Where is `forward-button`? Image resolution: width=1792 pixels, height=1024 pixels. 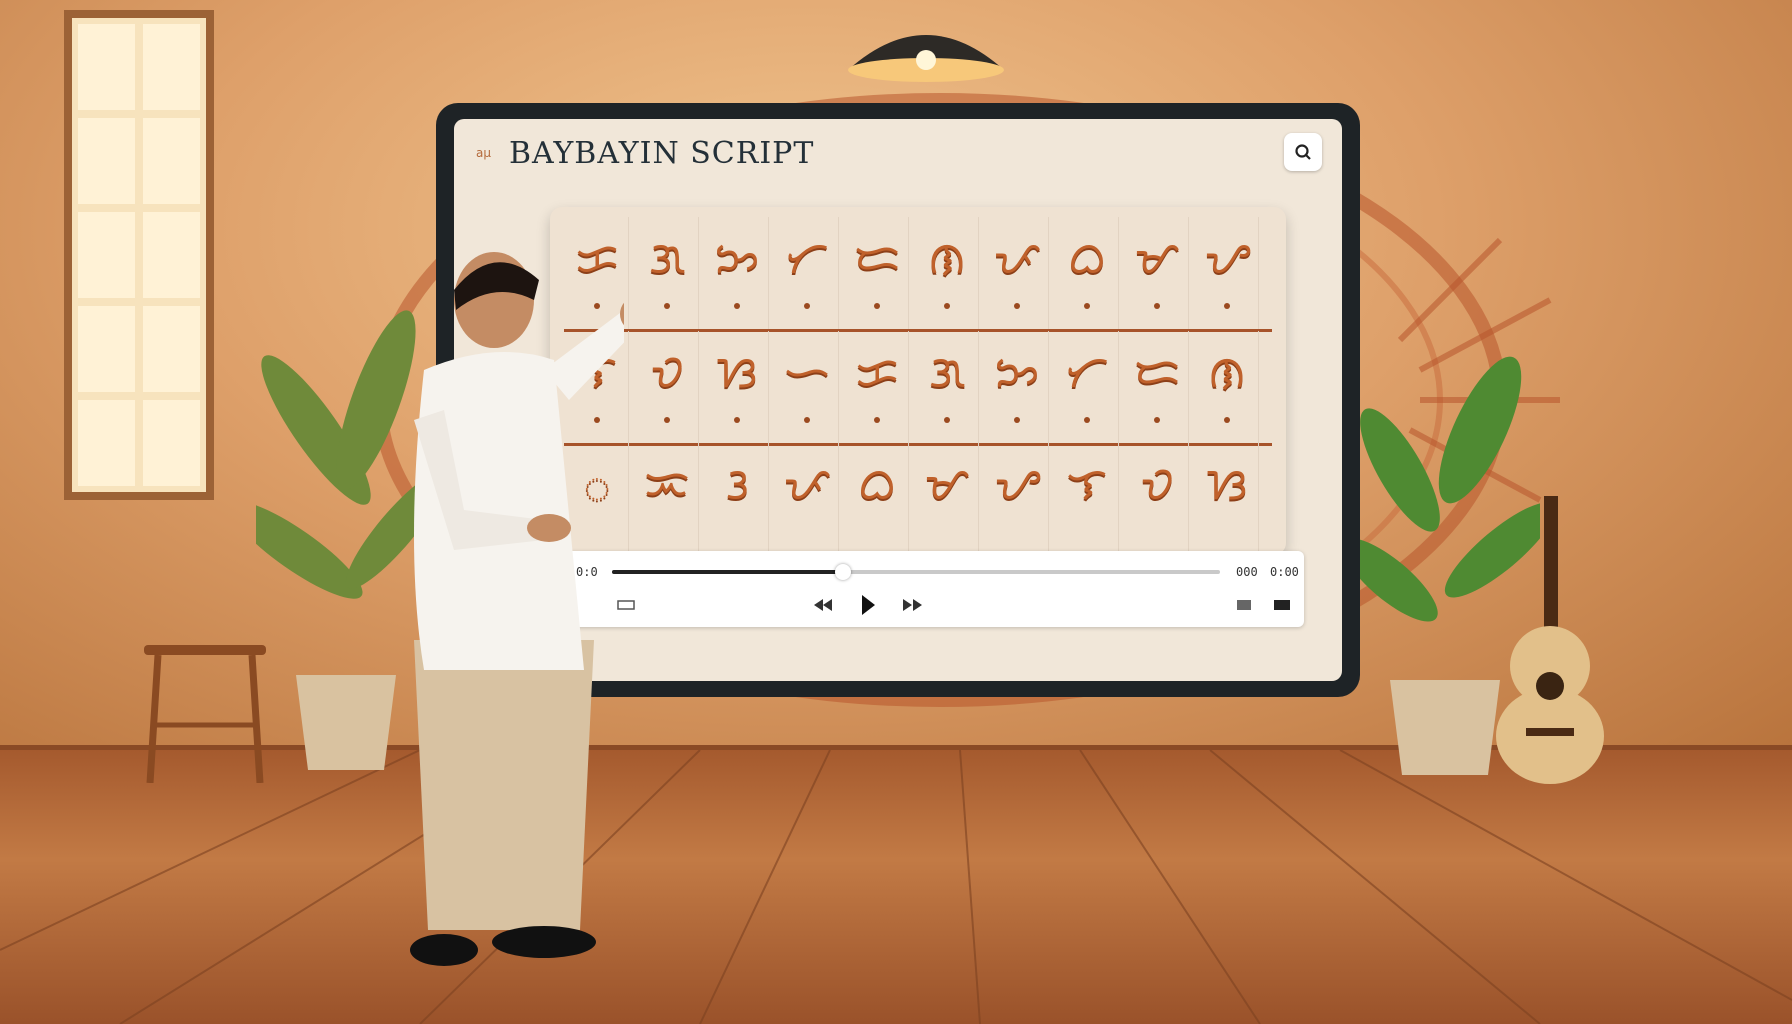 forward-button is located at coordinates (913, 605).